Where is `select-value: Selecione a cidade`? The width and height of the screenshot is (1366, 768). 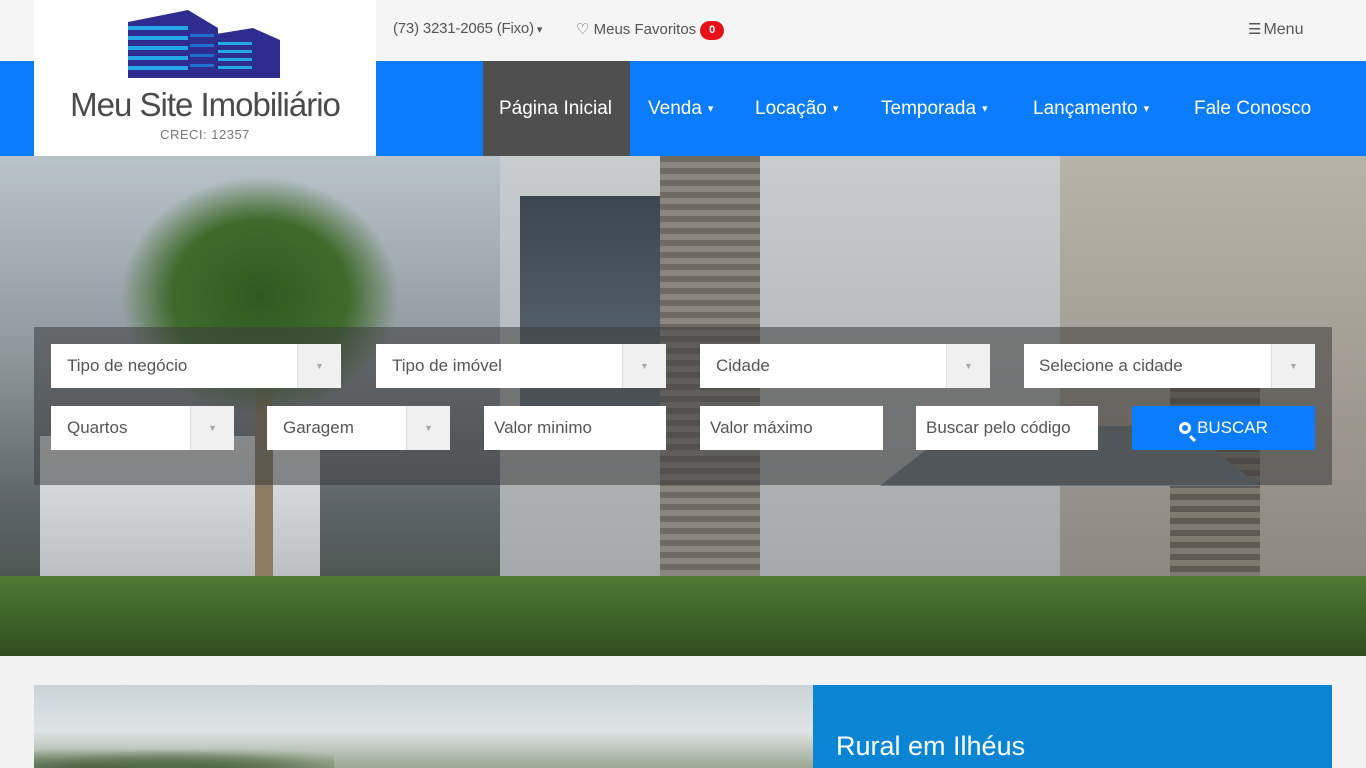 select-value: Selecione a cidade is located at coordinates (1111, 365).